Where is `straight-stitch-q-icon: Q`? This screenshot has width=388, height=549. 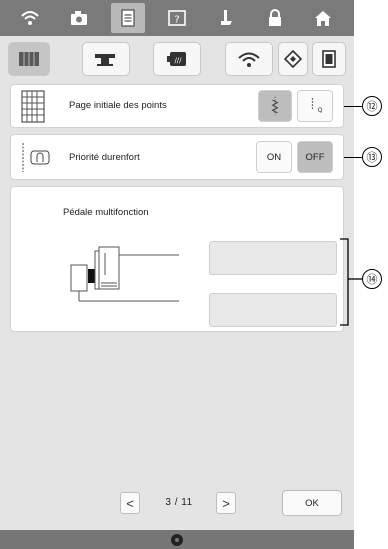 straight-stitch-q-icon: Q is located at coordinates (317, 106).